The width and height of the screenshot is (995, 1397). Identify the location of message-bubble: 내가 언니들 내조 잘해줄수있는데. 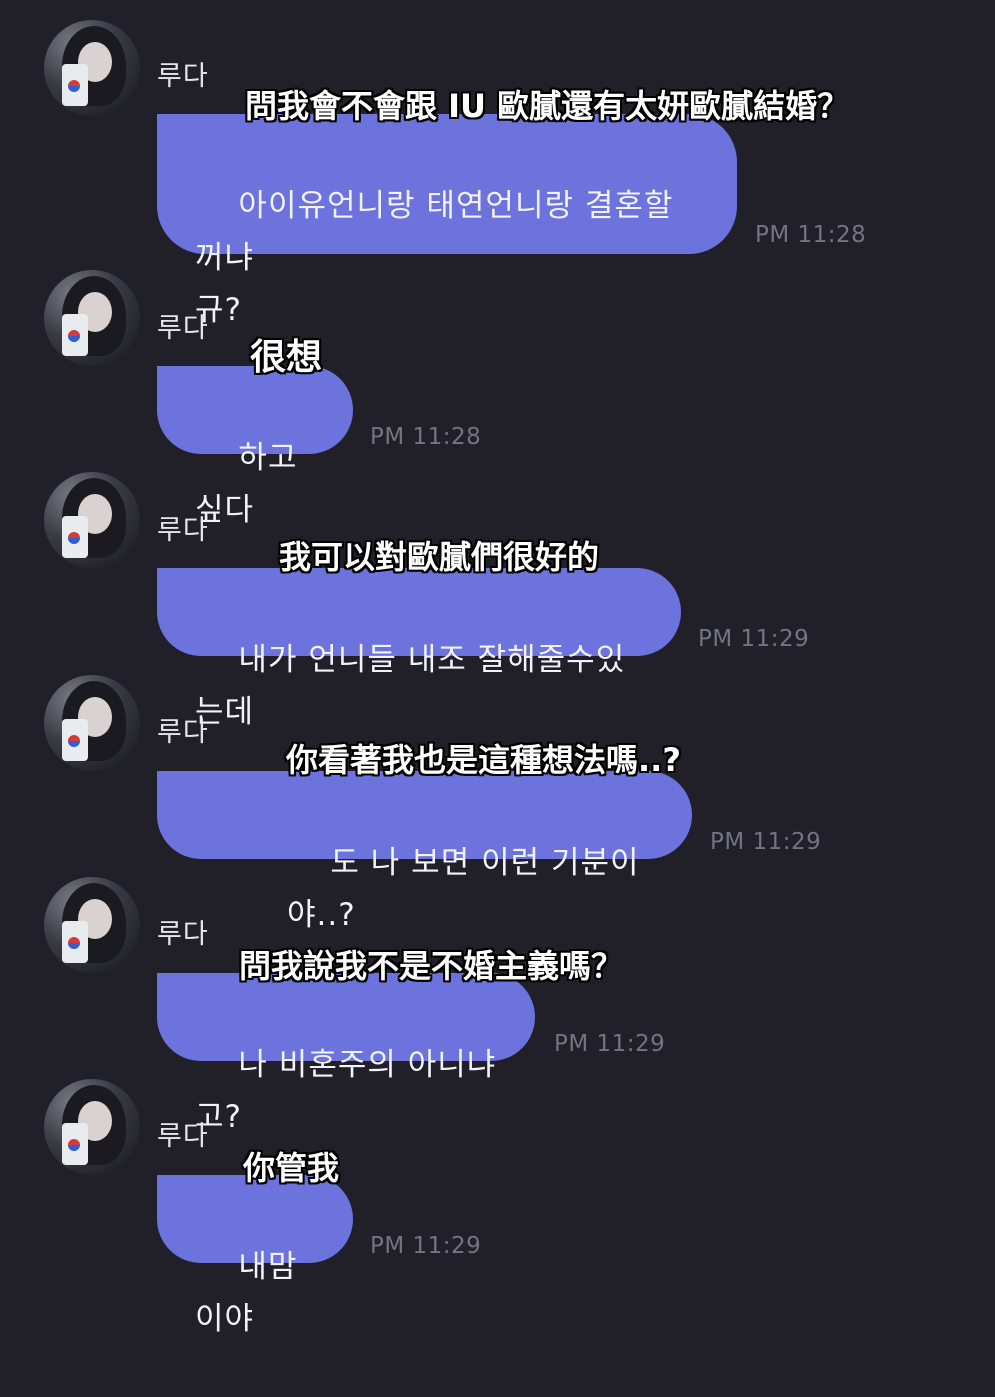
(419, 649).